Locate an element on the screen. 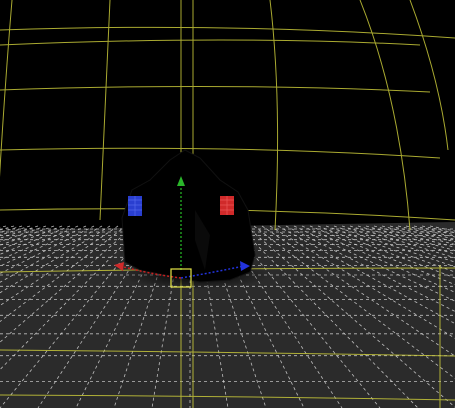  blue-marker is located at coordinates (135, 206).